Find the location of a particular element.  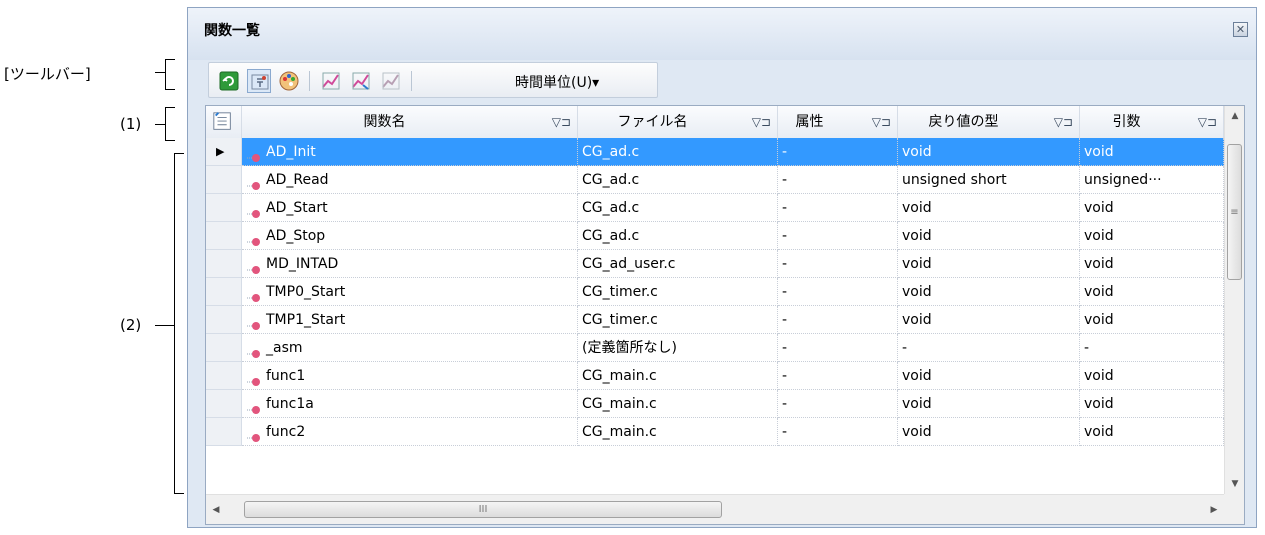

column-header-label: ファイル名 is located at coordinates (652, 122).